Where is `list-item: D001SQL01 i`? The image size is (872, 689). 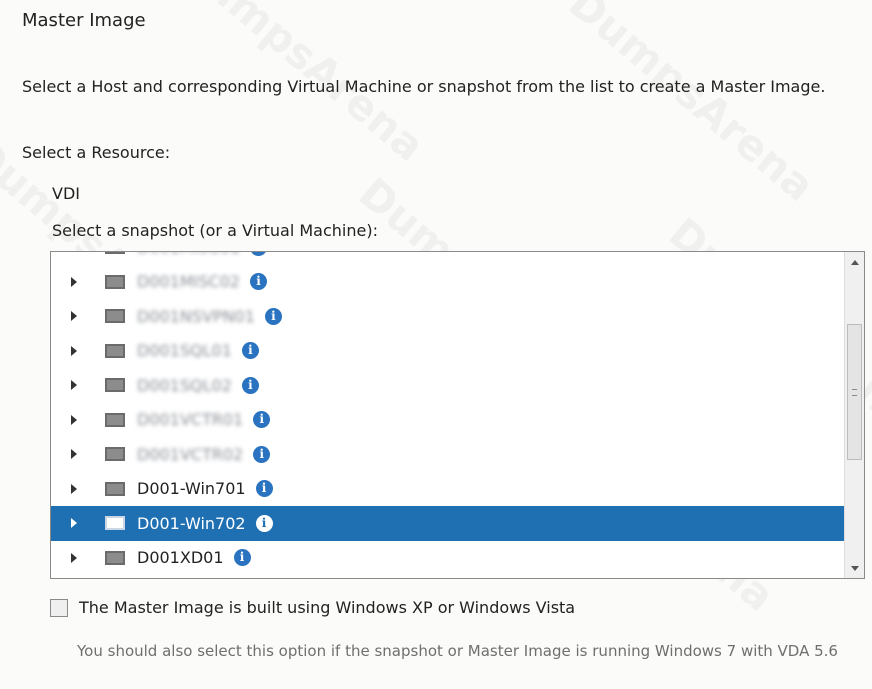 list-item: D001SQL01 i is located at coordinates (447, 351).